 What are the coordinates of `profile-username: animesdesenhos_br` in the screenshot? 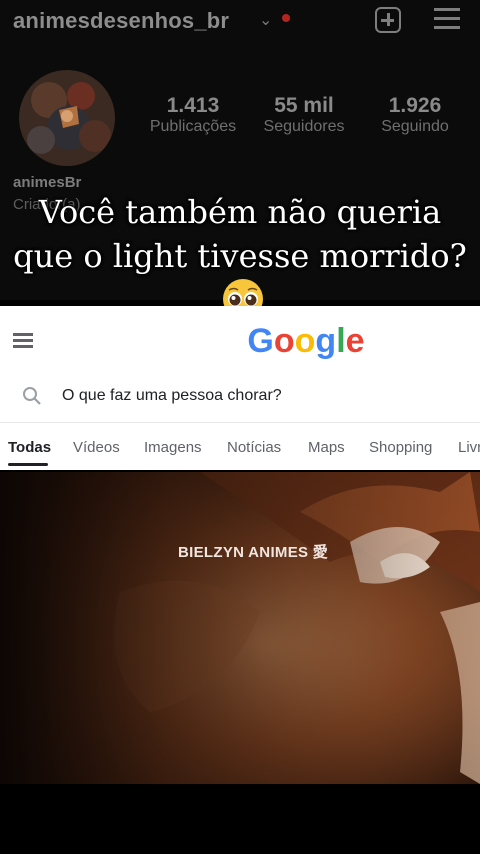 It's located at (121, 21).